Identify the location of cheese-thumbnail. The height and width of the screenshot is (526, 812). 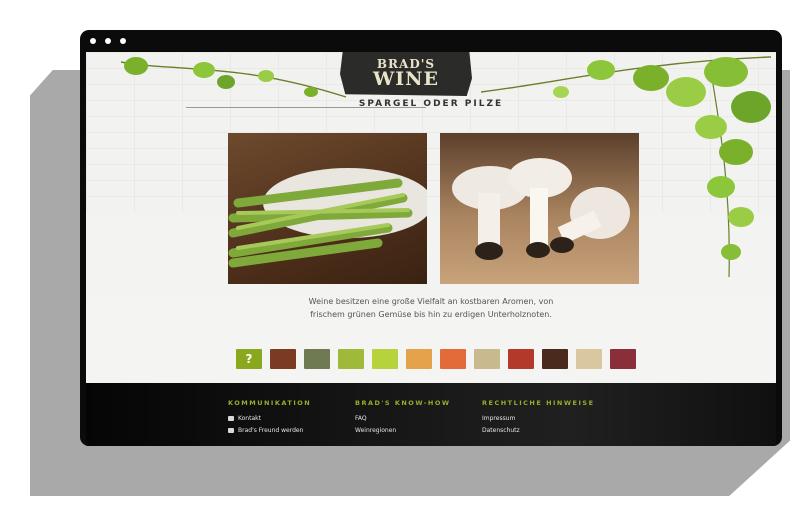
(589, 359).